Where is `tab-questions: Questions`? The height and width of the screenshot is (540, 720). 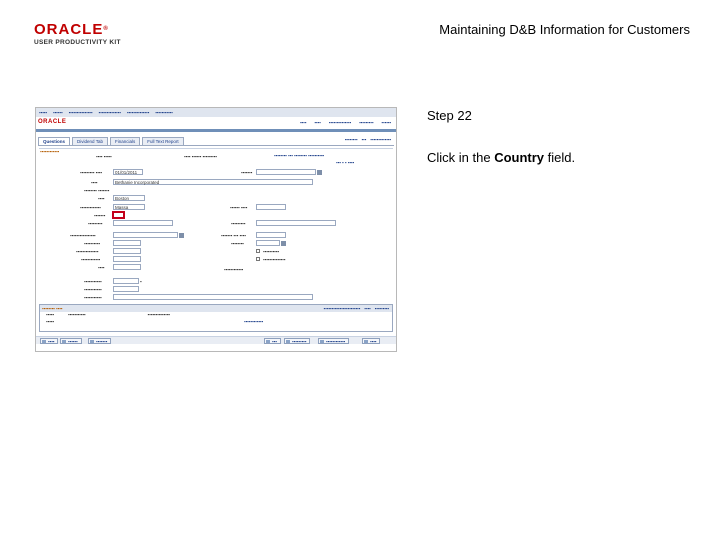 tab-questions: Questions is located at coordinates (54, 141).